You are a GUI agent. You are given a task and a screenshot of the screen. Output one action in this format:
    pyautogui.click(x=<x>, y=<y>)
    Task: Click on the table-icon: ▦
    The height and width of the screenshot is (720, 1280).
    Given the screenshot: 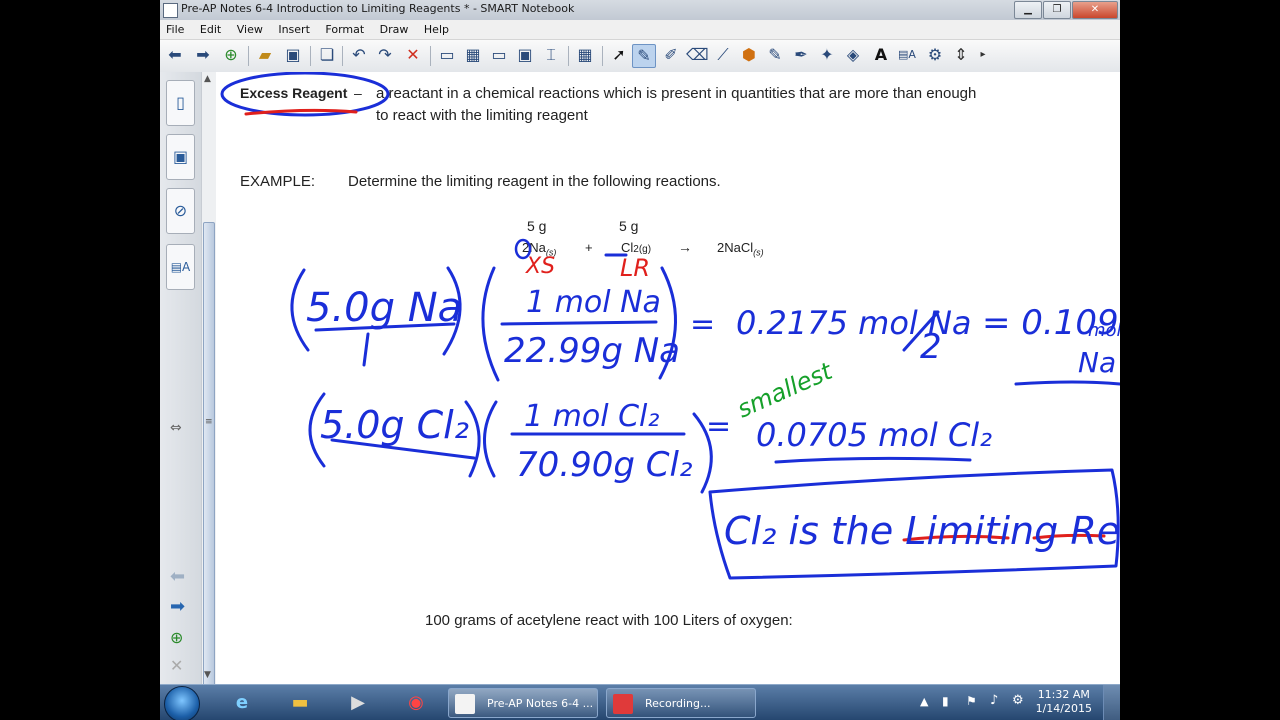 What is the action you would take?
    pyautogui.click(x=585, y=55)
    